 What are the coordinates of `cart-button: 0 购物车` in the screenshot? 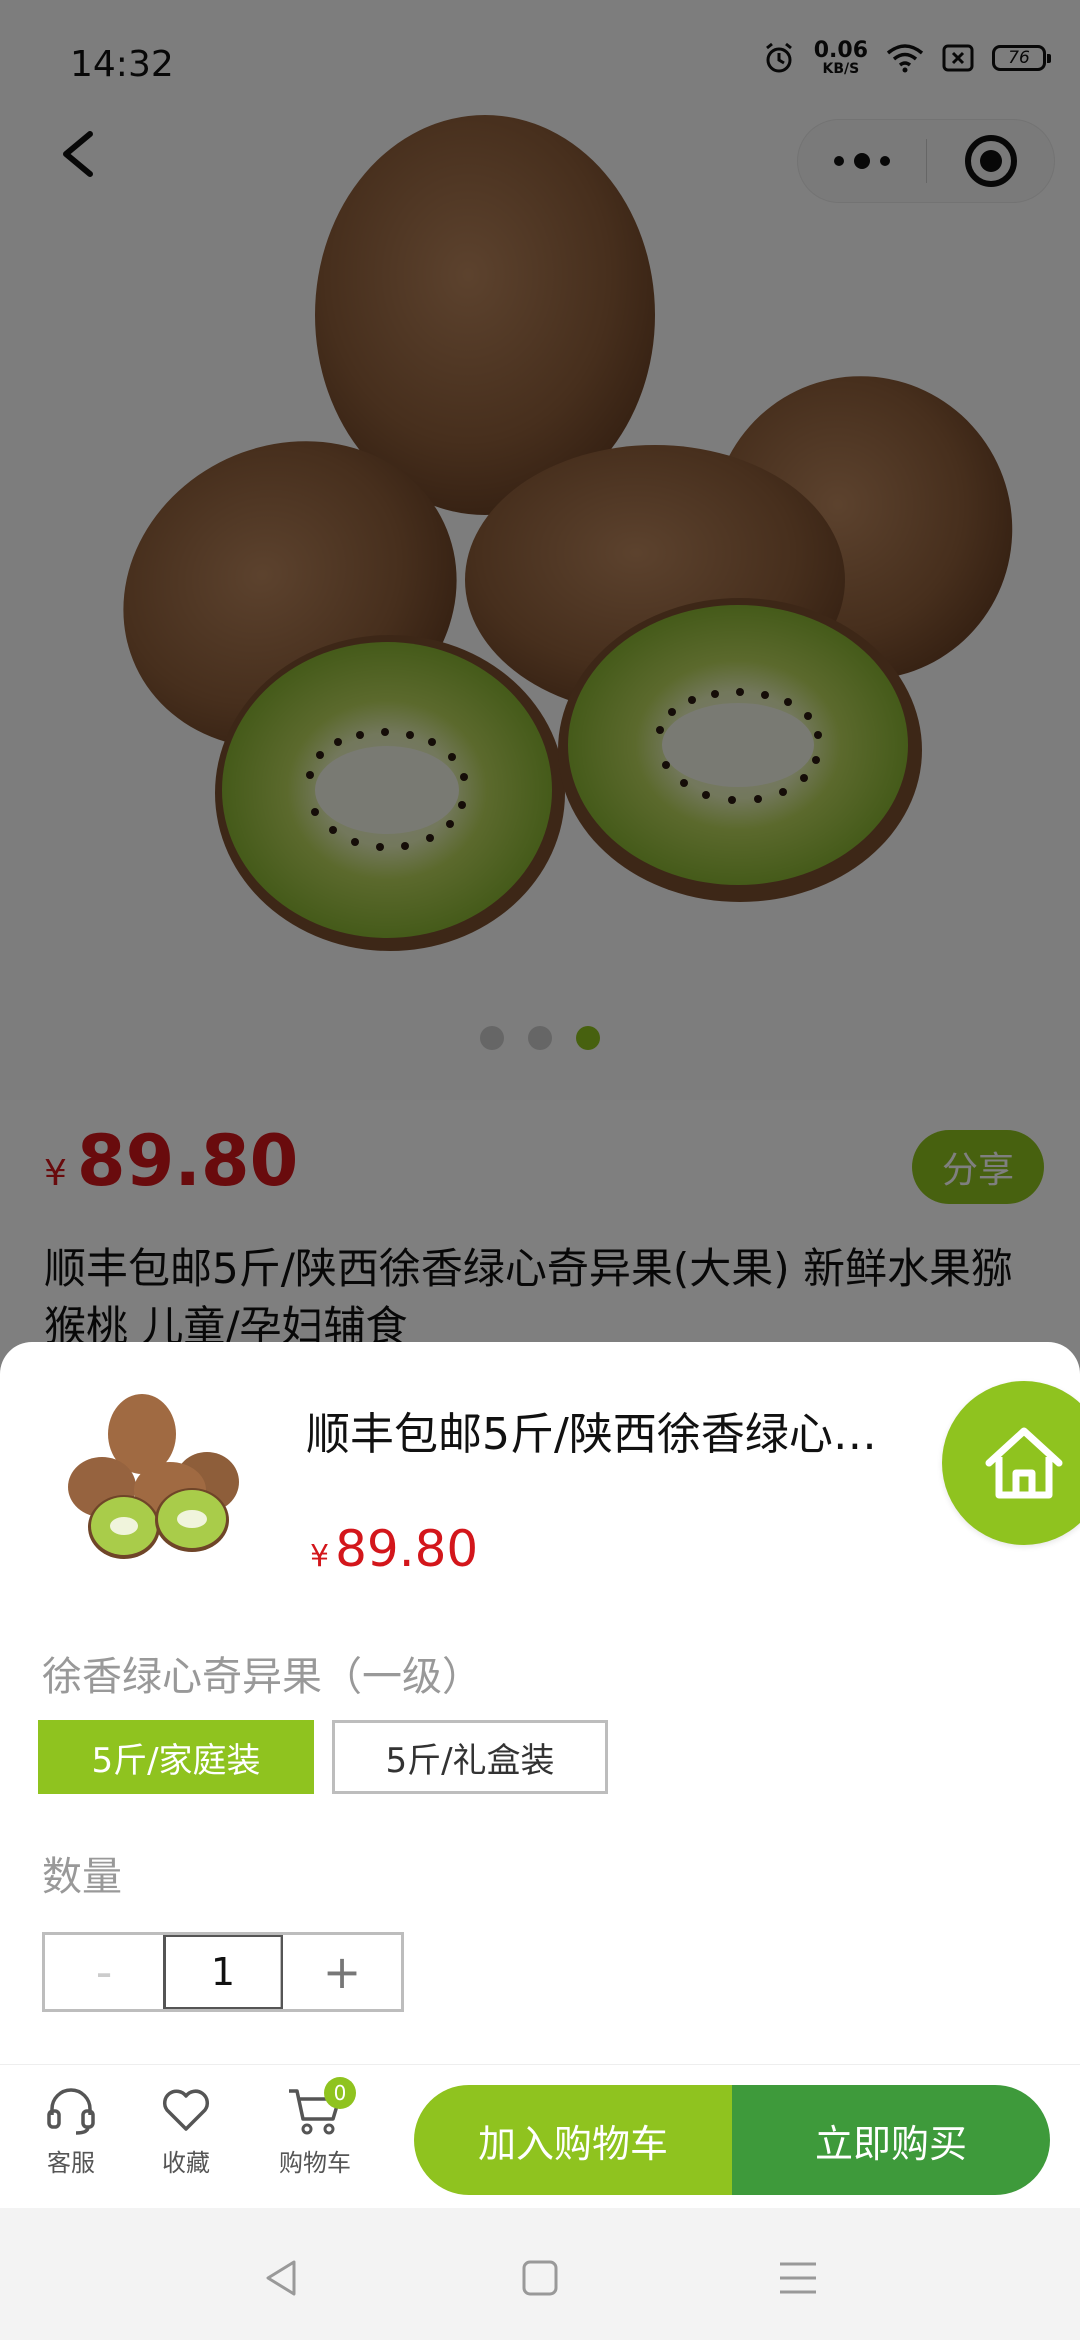 It's located at (315, 2127).